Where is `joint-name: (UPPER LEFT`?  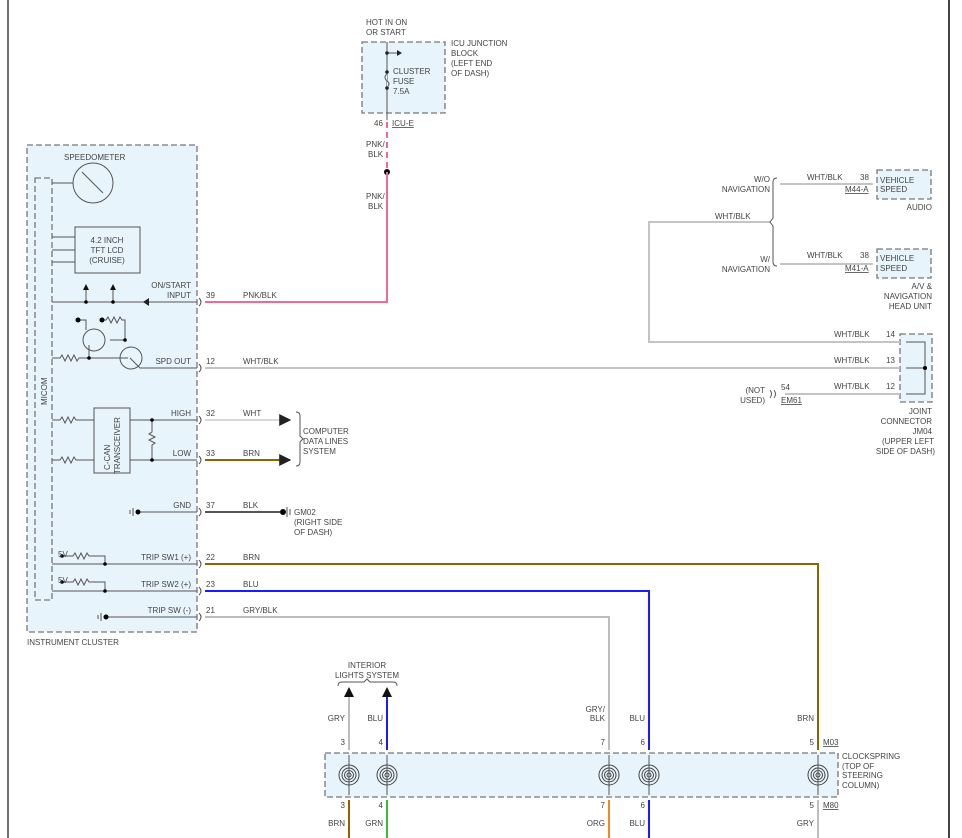 joint-name: (UPPER LEFT is located at coordinates (908, 441).